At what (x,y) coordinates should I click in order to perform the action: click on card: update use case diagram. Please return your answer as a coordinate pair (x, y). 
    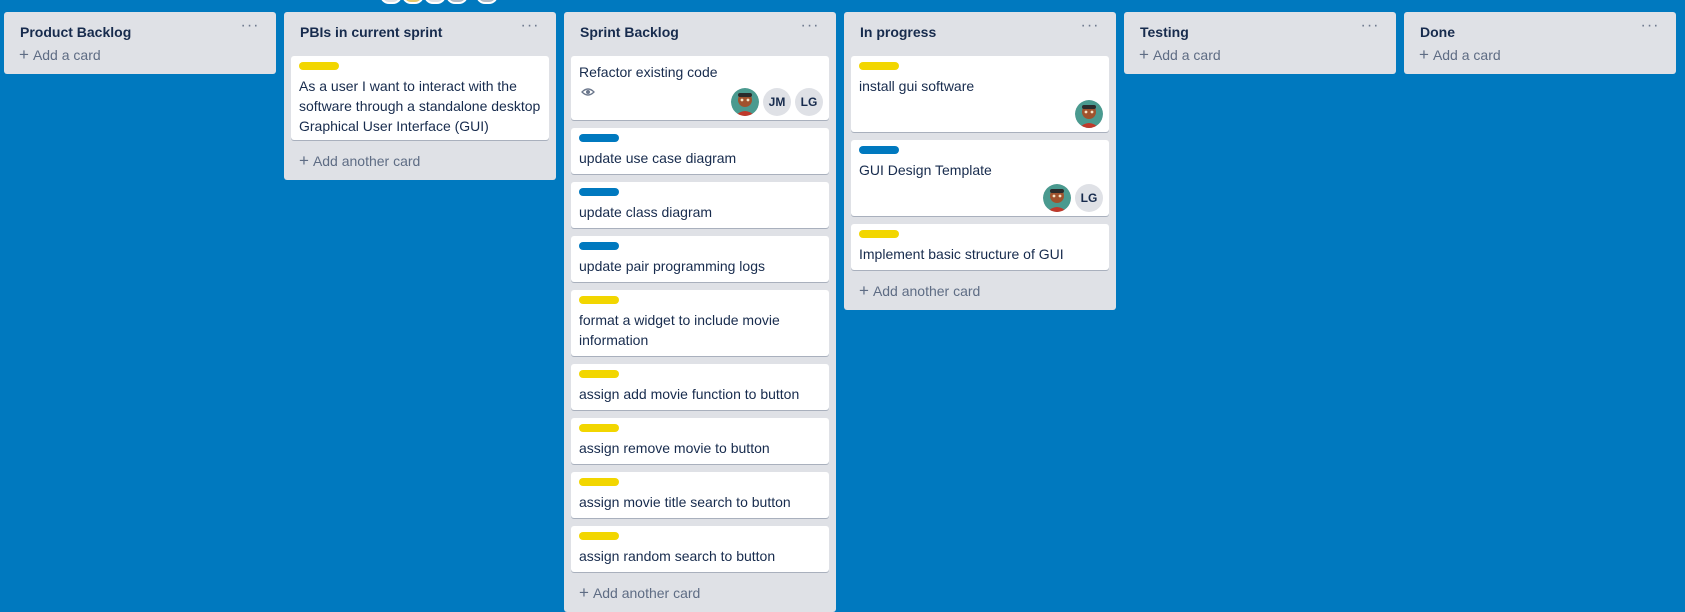
    Looking at the image, I should click on (700, 151).